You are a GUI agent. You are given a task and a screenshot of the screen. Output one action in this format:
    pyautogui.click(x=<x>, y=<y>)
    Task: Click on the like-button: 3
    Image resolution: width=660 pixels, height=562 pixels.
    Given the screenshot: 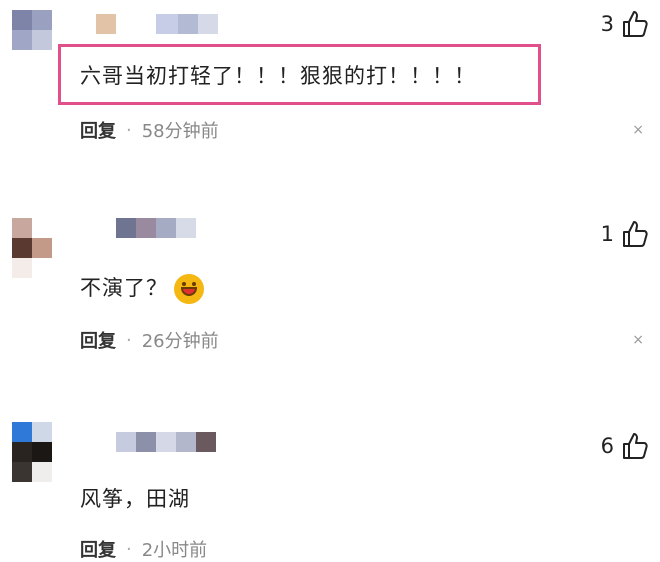 What is the action you would take?
    pyautogui.click(x=624, y=24)
    